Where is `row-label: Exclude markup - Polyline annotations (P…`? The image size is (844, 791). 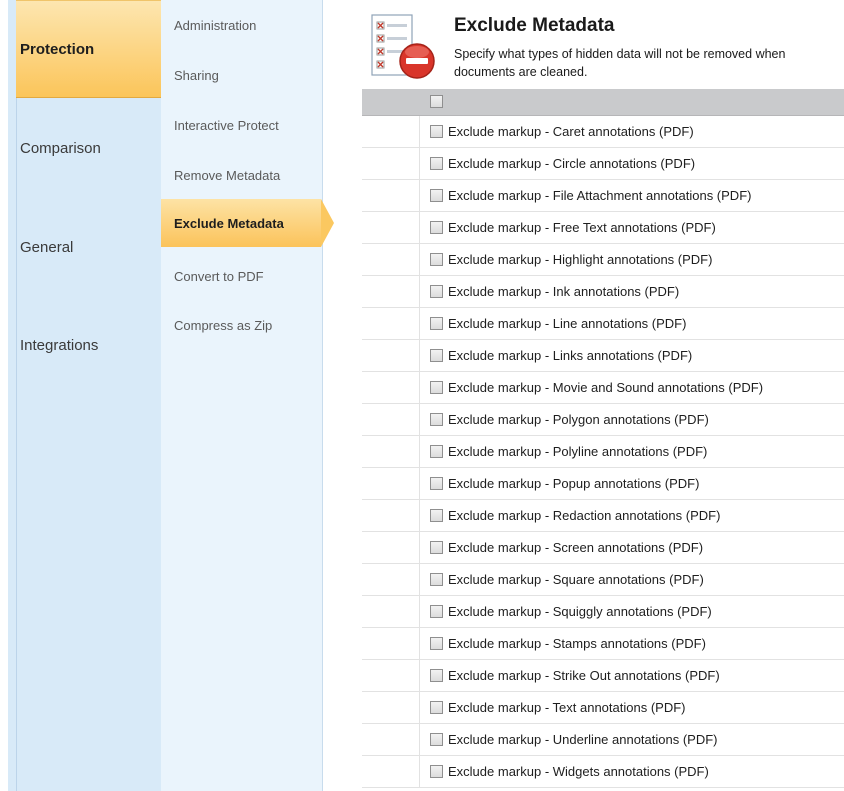
row-label: Exclude markup - Polyline annotations (P… is located at coordinates (578, 451).